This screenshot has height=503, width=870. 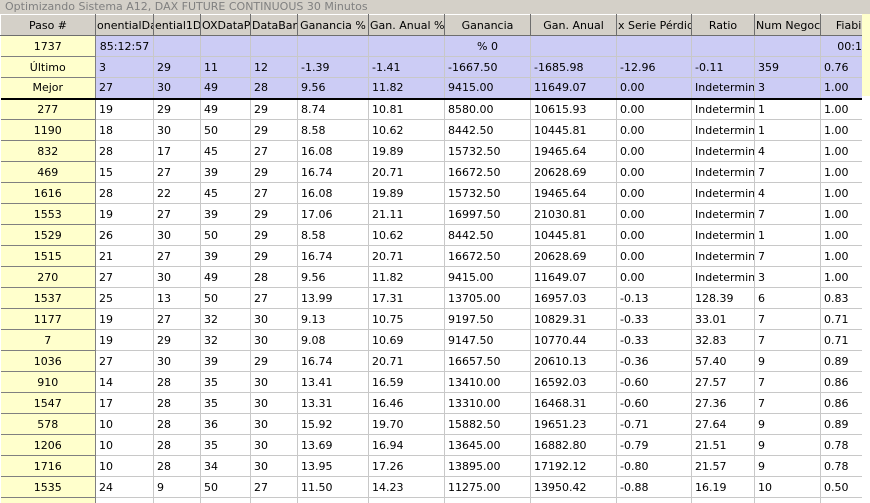 I want to click on cell-dx_period: 50, so click(x=225, y=235).